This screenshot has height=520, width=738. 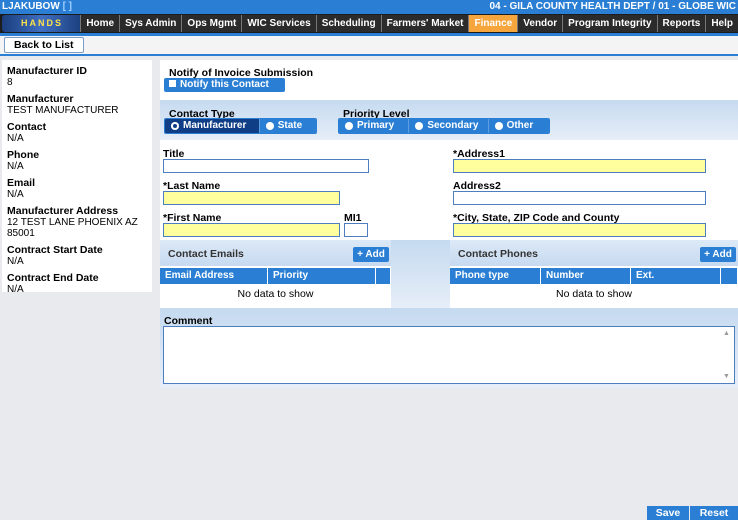 I want to click on option-label: Other, so click(x=520, y=125).